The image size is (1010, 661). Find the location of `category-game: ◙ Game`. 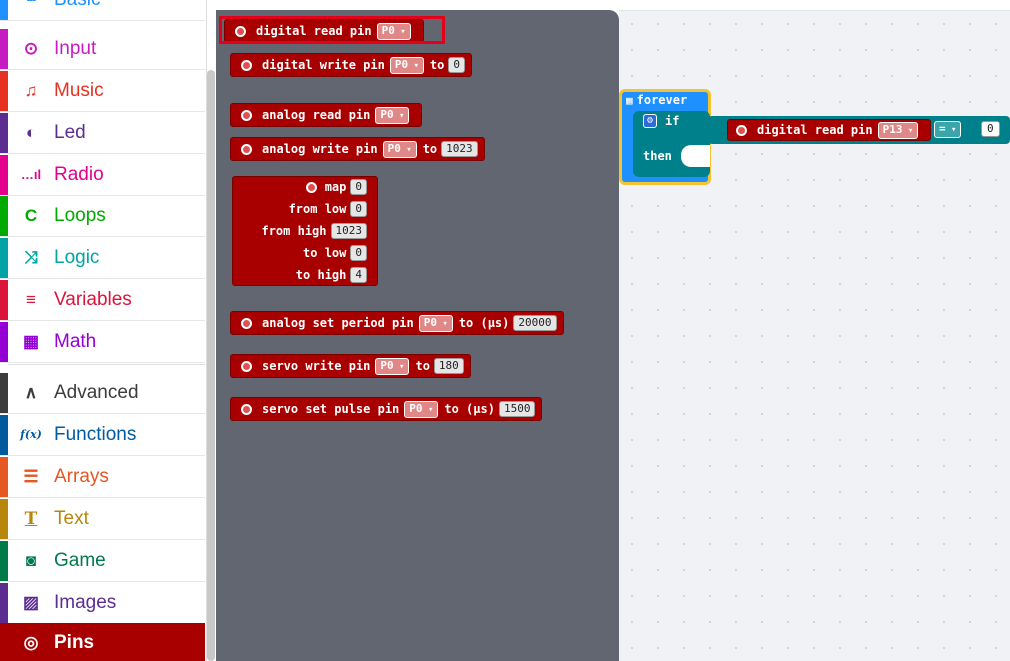

category-game: ◙ Game is located at coordinates (102, 561).